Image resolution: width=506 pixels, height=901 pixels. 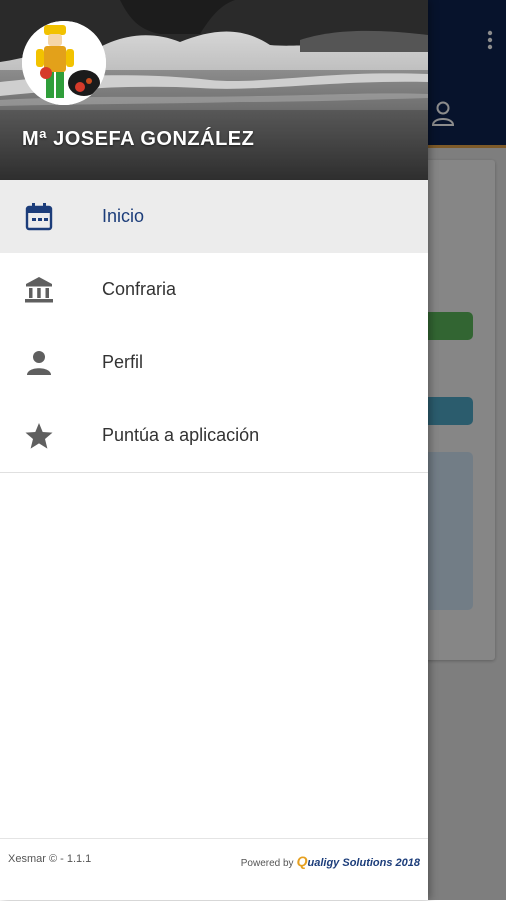 I want to click on menu-item-puntua: Puntúa a aplicación, so click(x=214, y=435).